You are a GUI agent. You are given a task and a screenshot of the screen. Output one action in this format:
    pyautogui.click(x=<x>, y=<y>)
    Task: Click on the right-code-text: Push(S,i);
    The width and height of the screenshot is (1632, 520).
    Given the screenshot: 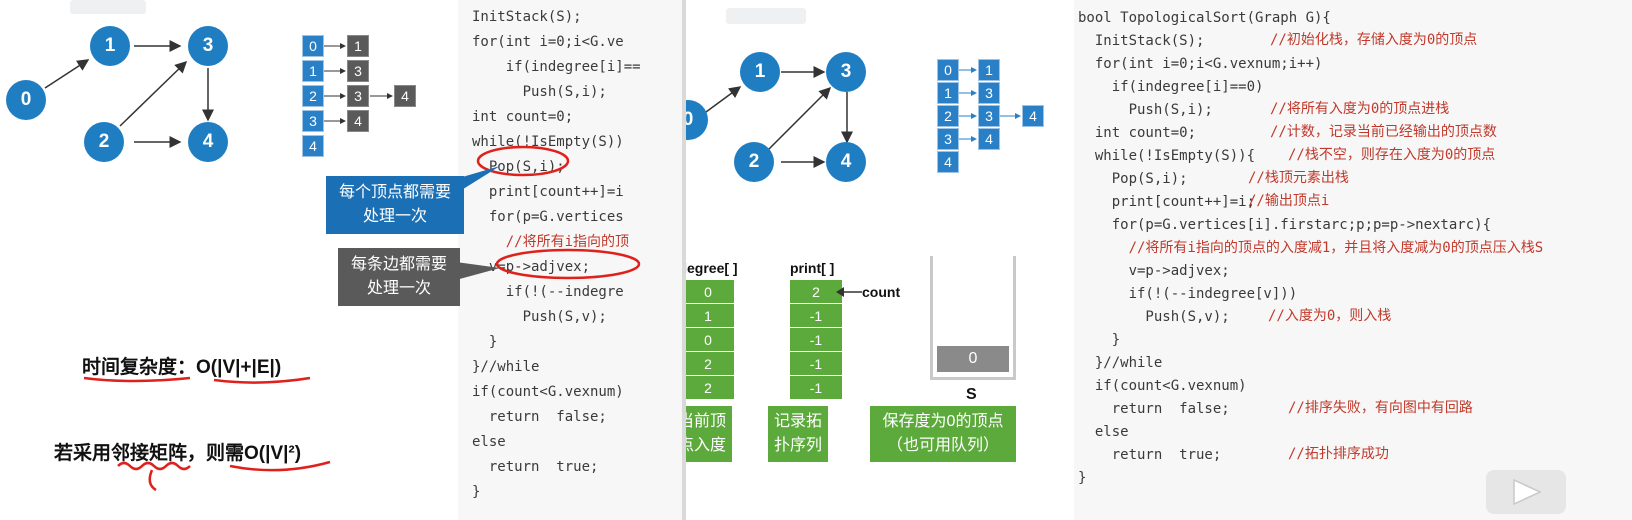 What is the action you would take?
    pyautogui.click(x=1145, y=110)
    